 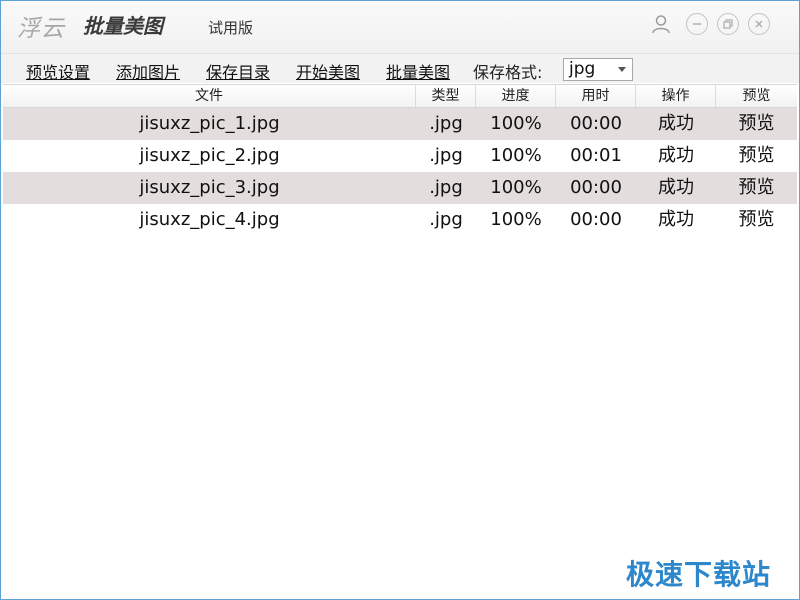 I want to click on table-header: 文件 类型 进度 用时 操作 预览, so click(x=400, y=96).